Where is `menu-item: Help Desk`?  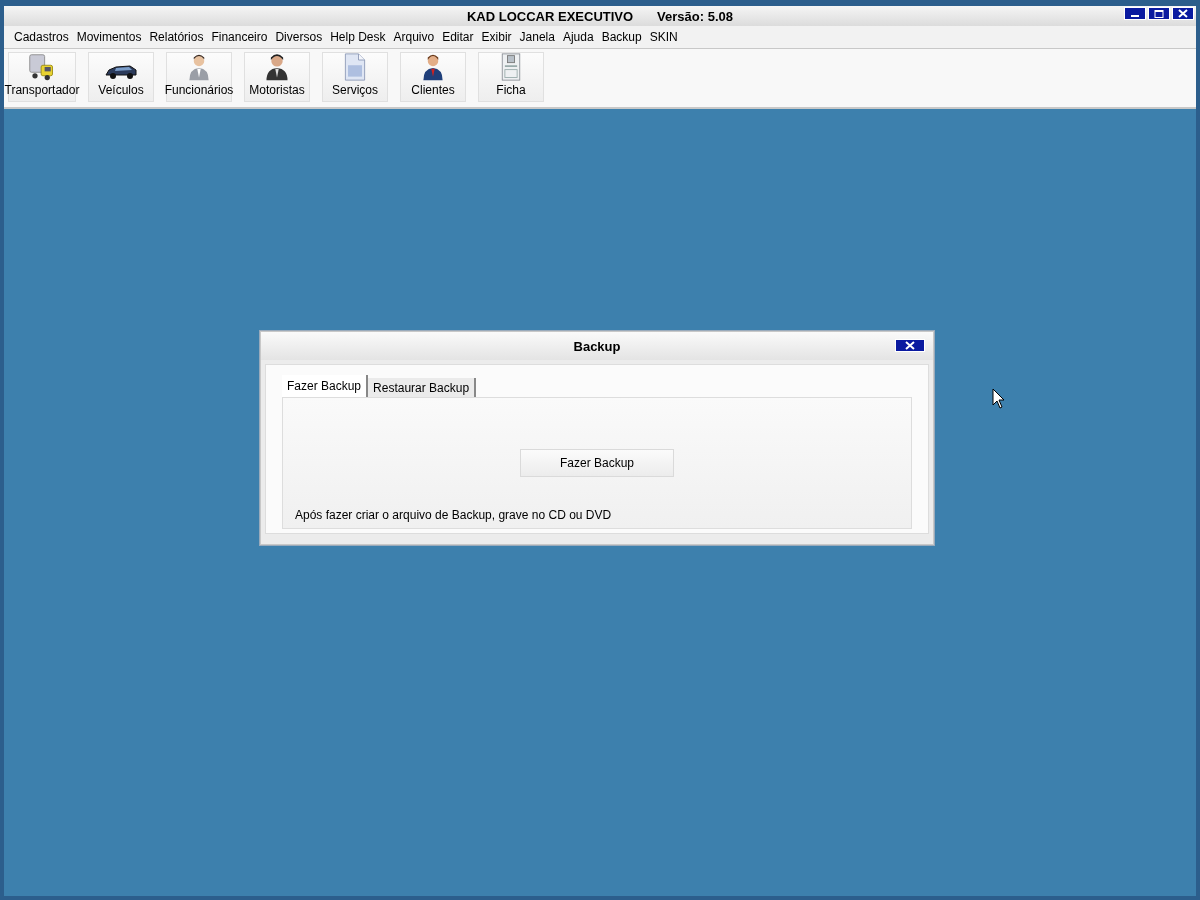 menu-item: Help Desk is located at coordinates (358, 37).